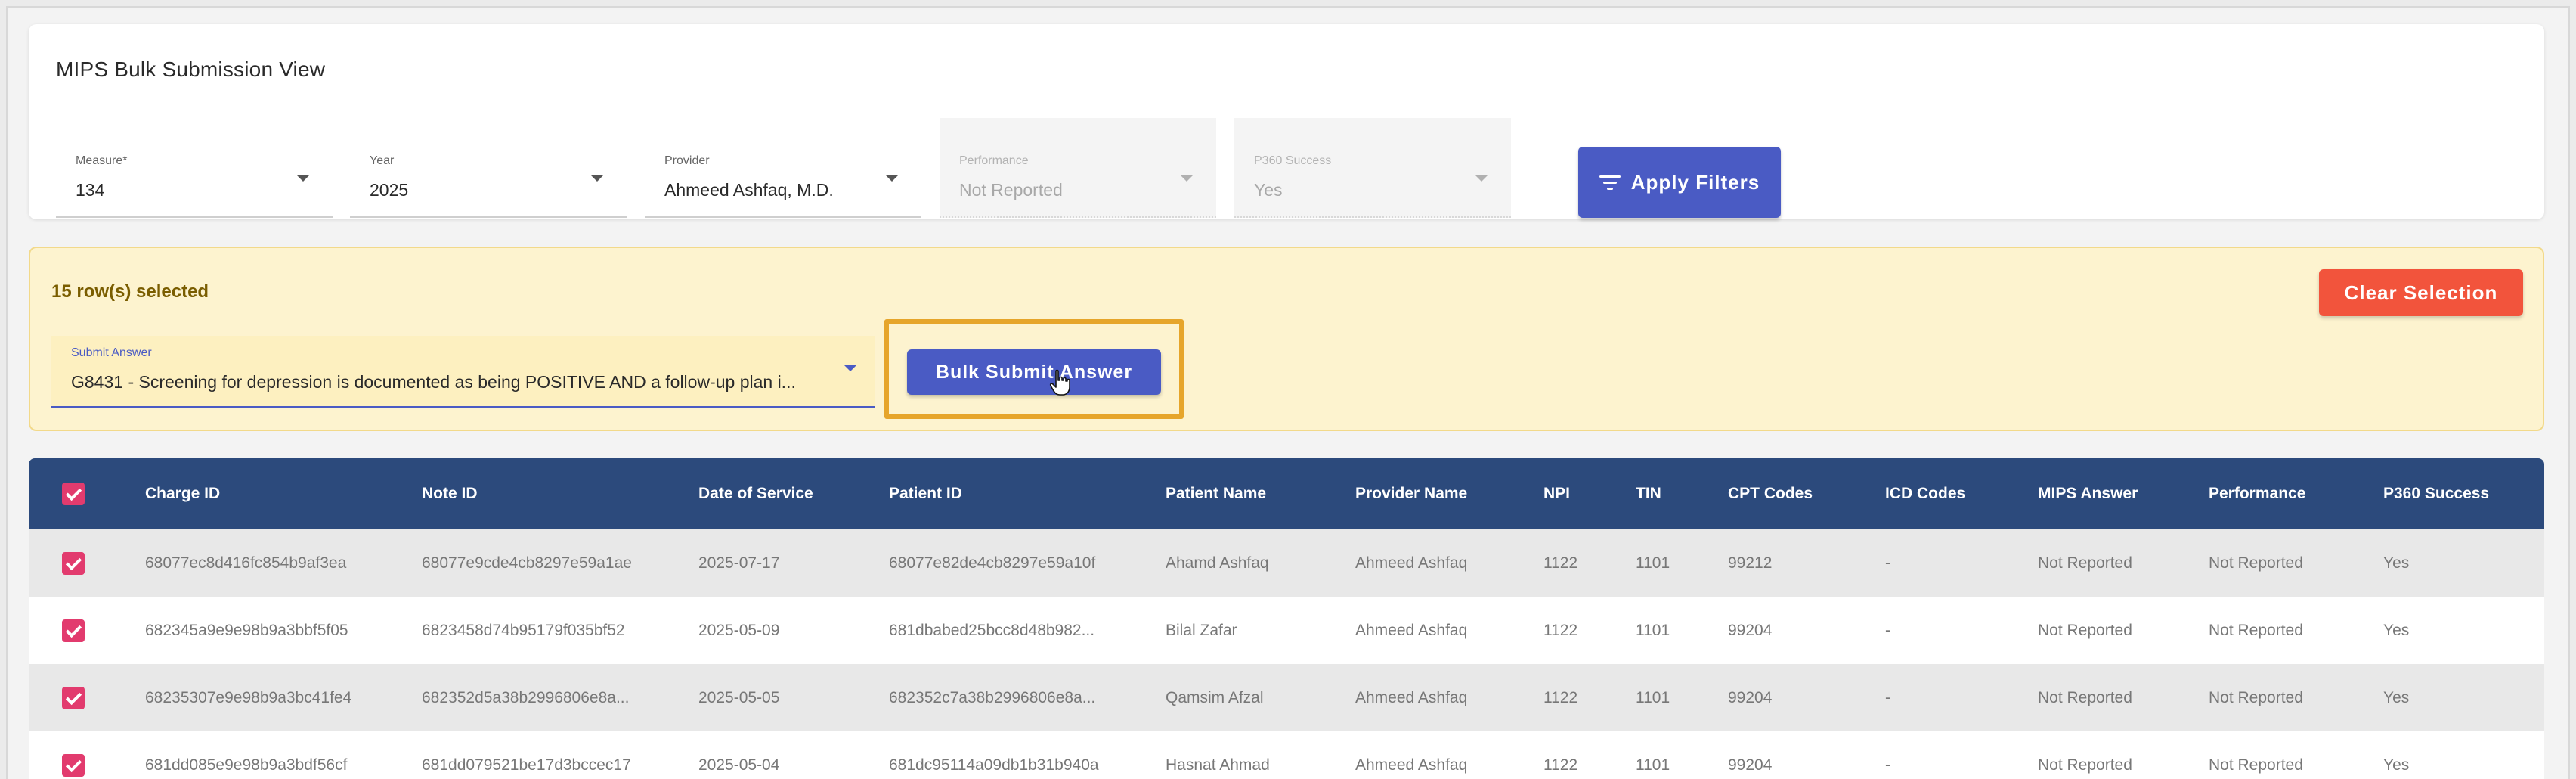 The height and width of the screenshot is (779, 2576). Describe the element at coordinates (90, 190) in the screenshot. I see `measure-value: 134` at that location.